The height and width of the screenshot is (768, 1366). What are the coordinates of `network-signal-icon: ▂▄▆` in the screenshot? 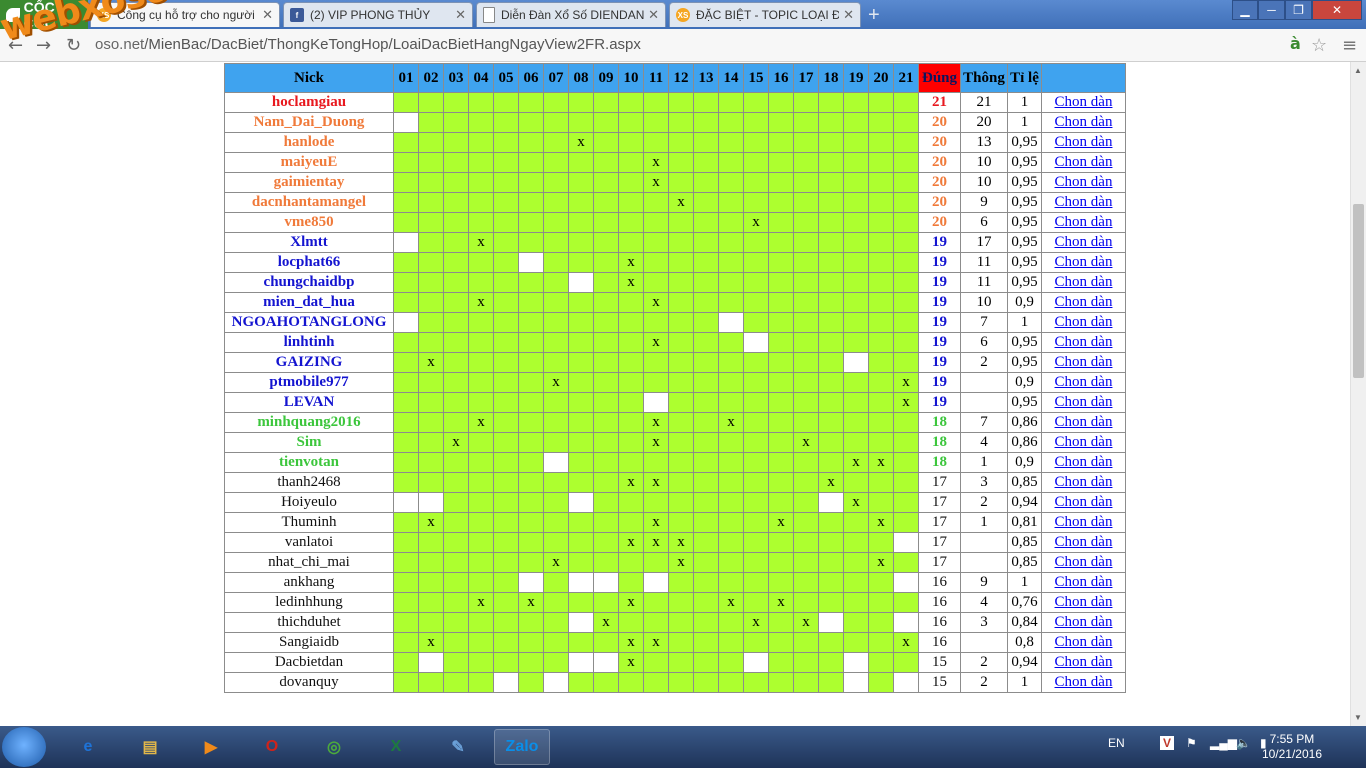 It's located at (1223, 743).